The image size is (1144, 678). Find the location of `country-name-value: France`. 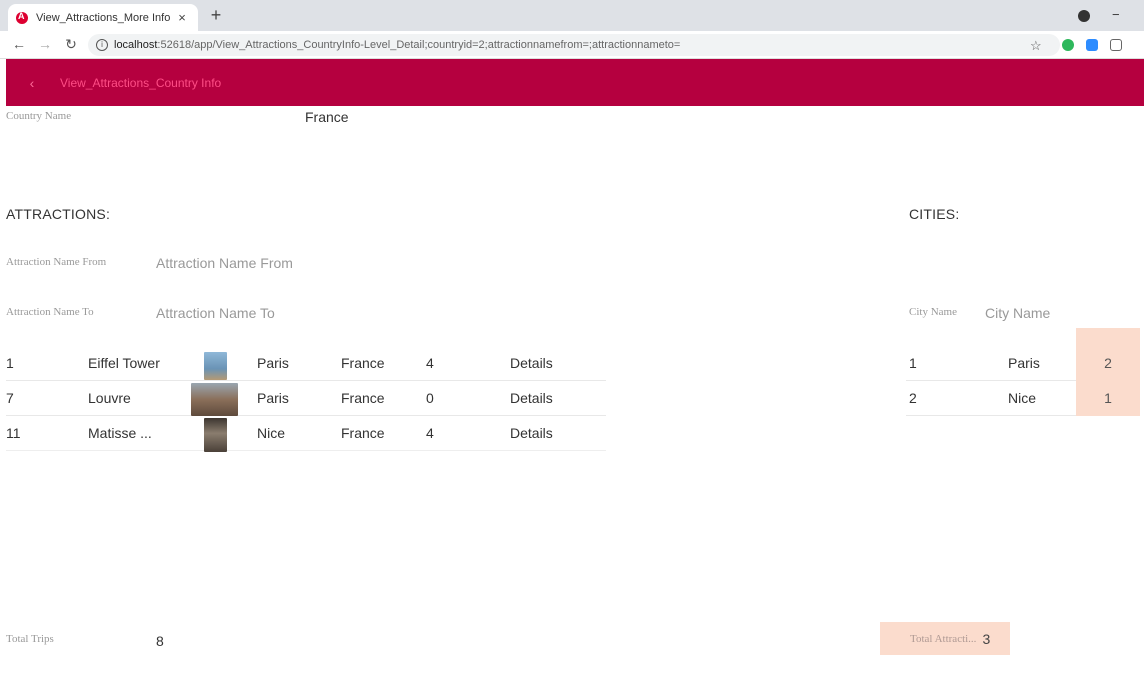

country-name-value: France is located at coordinates (327, 117).